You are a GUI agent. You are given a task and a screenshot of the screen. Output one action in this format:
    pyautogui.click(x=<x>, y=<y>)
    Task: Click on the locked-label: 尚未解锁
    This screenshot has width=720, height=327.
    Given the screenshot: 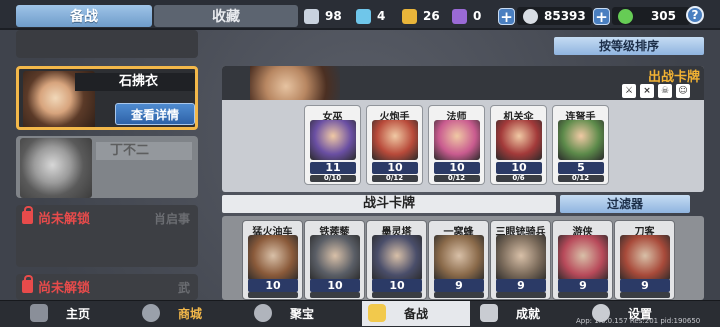 What is the action you would take?
    pyautogui.click(x=56, y=285)
    